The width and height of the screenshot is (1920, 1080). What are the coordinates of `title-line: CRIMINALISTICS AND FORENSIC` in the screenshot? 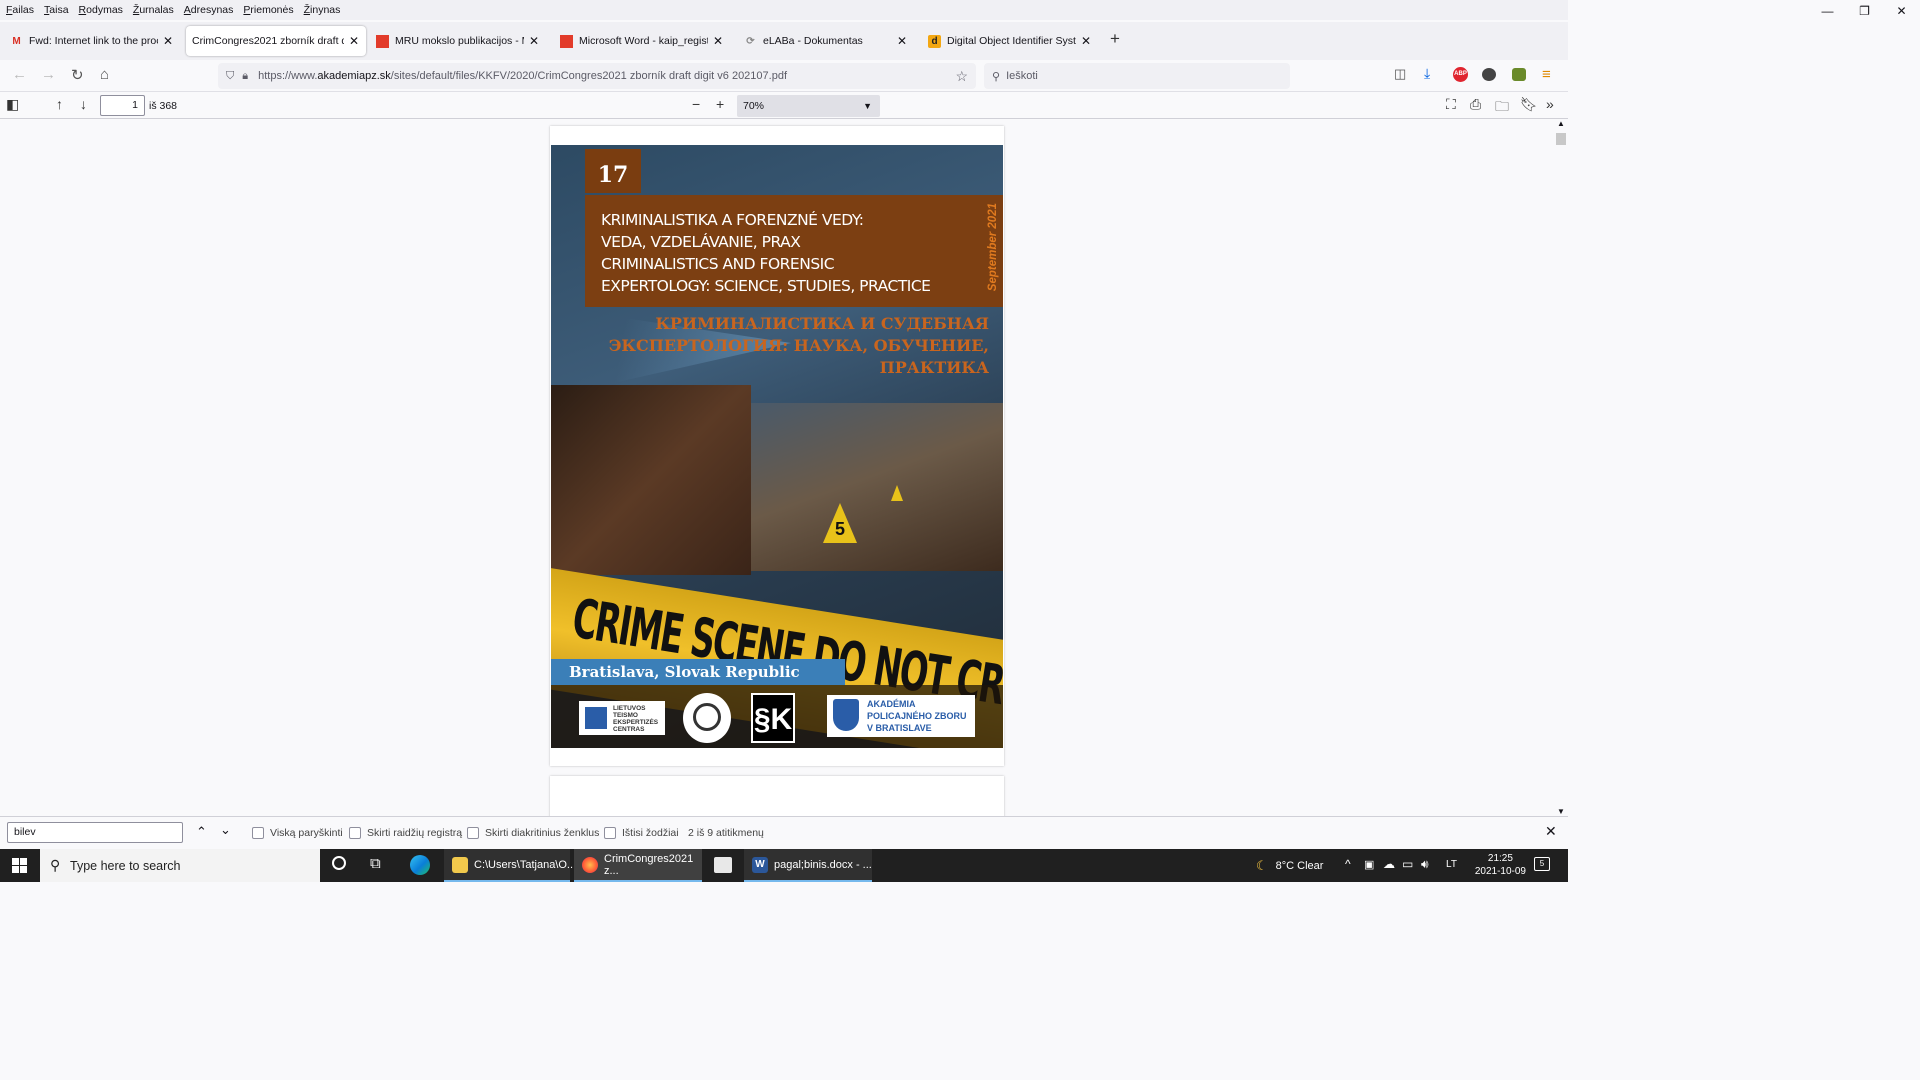 It's located at (718, 264).